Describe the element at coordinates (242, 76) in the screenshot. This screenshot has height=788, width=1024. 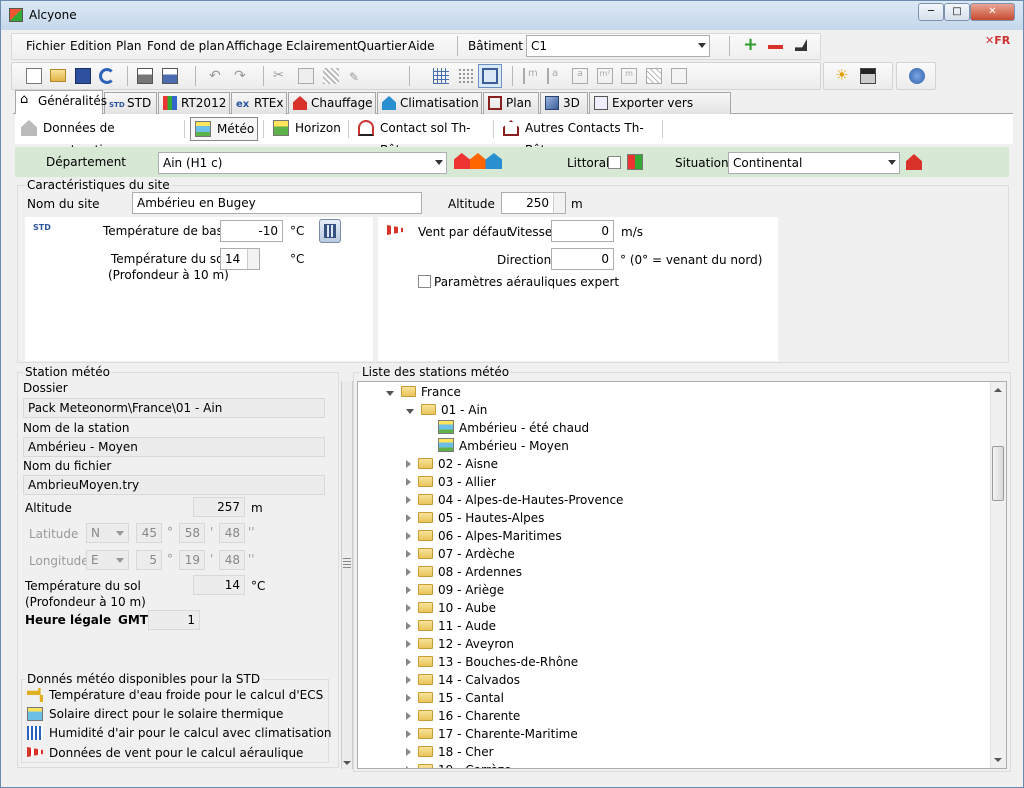
I see `redo-icon: ↷` at that location.